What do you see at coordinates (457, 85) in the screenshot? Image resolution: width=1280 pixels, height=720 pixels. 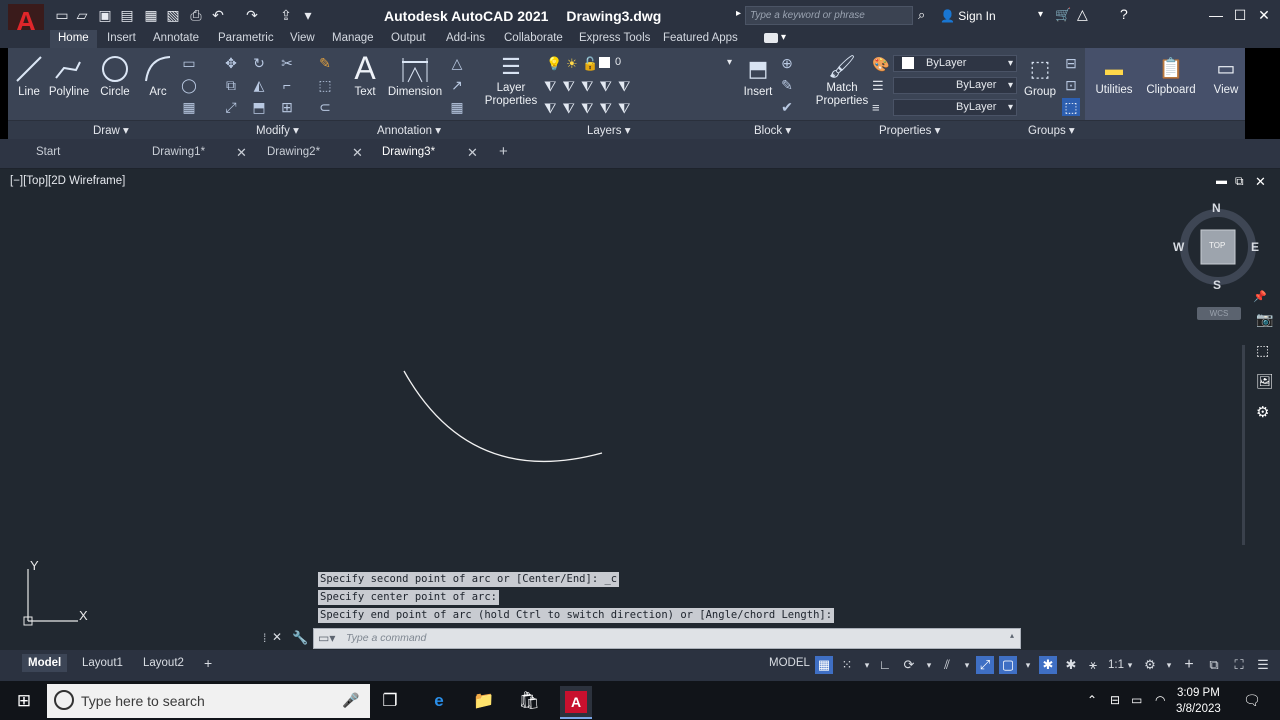 I see `multileader-icon: ↗` at bounding box center [457, 85].